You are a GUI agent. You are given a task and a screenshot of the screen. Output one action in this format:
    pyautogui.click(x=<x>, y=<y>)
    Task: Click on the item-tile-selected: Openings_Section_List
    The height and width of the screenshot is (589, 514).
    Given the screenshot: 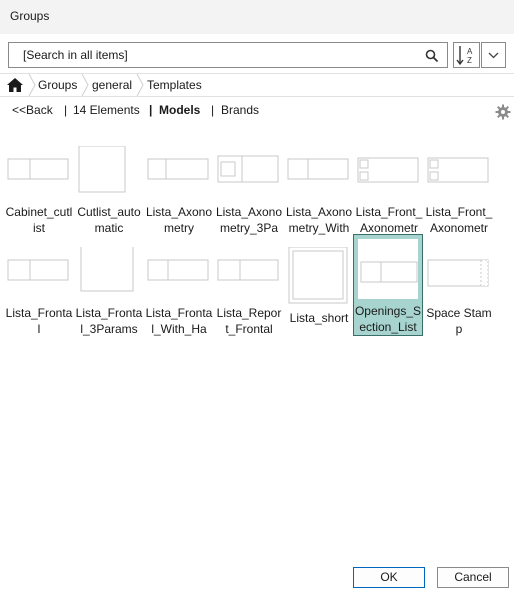 What is the action you would take?
    pyautogui.click(x=388, y=285)
    